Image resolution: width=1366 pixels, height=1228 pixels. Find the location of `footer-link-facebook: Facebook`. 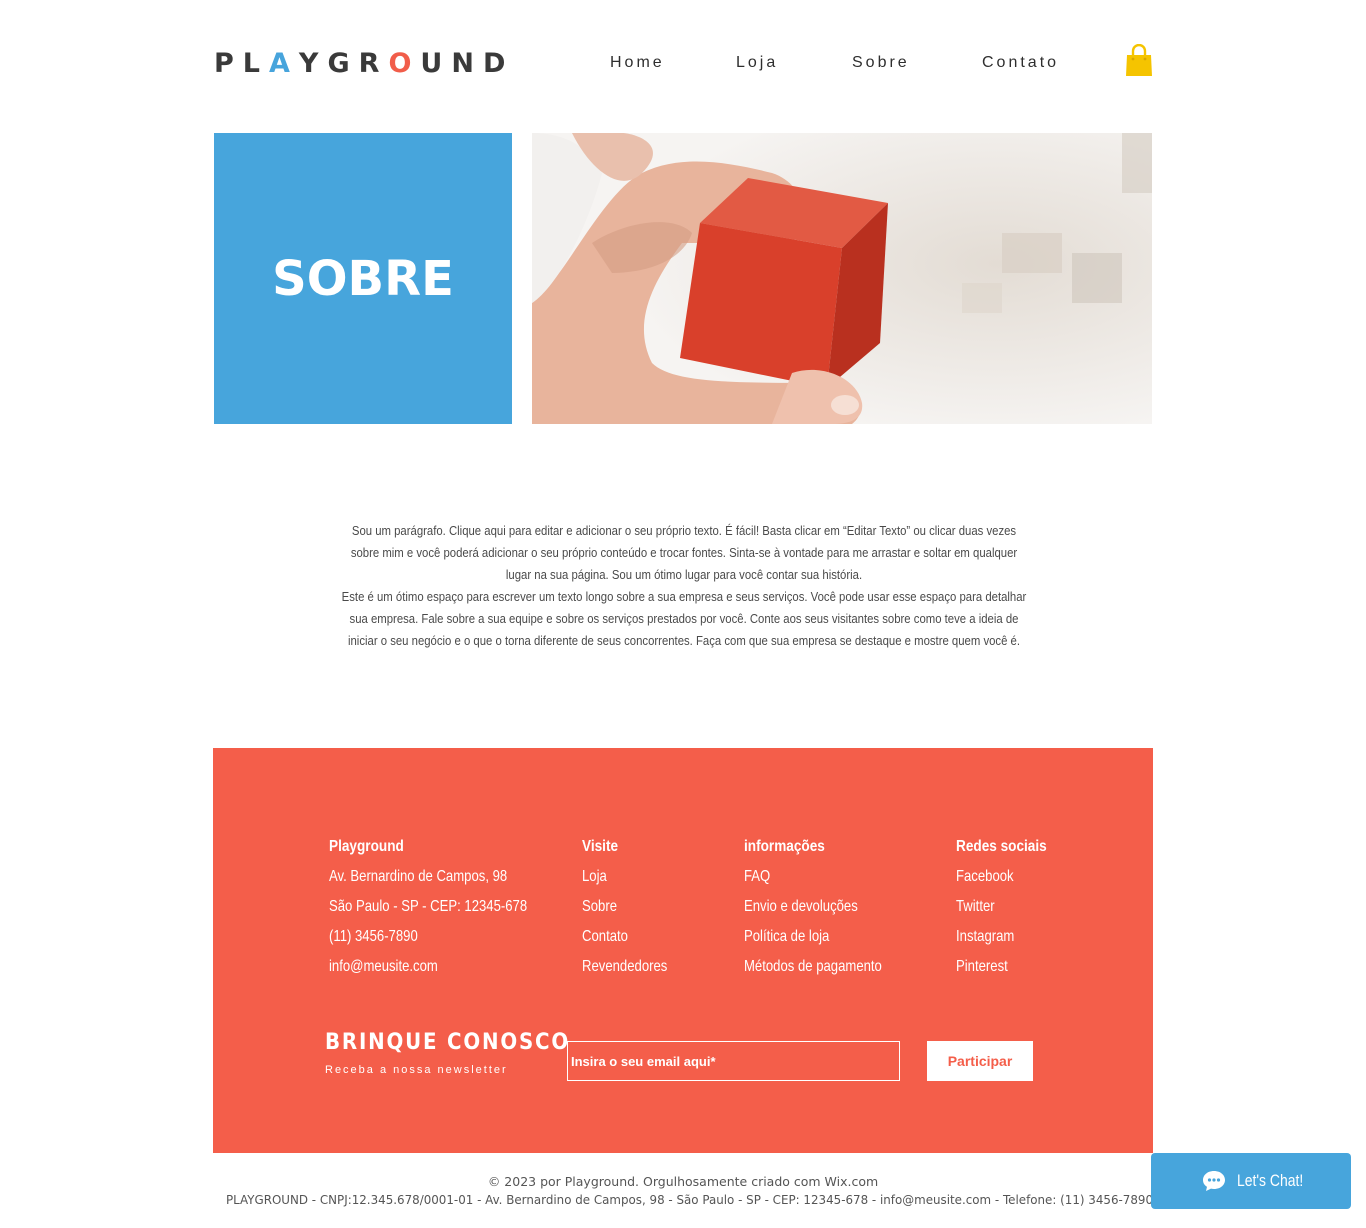

footer-link-facebook: Facebook is located at coordinates (1000, 881).